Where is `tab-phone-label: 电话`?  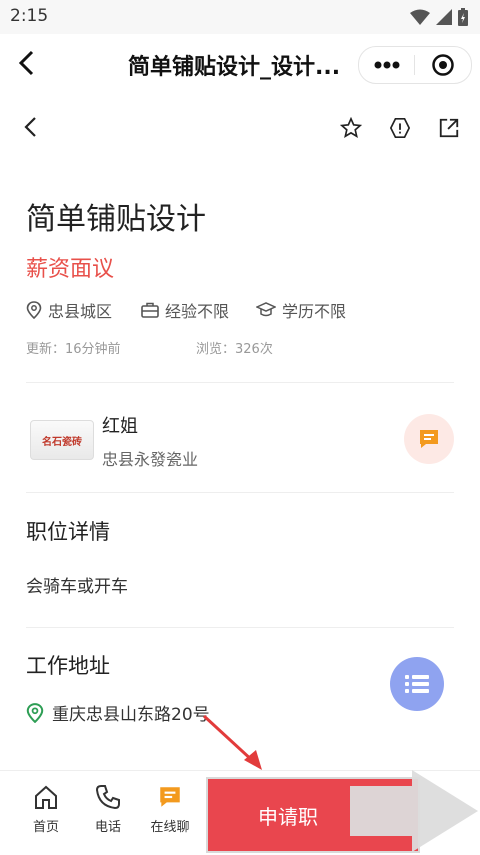
tab-phone-label: 电话 is located at coordinates (107, 827).